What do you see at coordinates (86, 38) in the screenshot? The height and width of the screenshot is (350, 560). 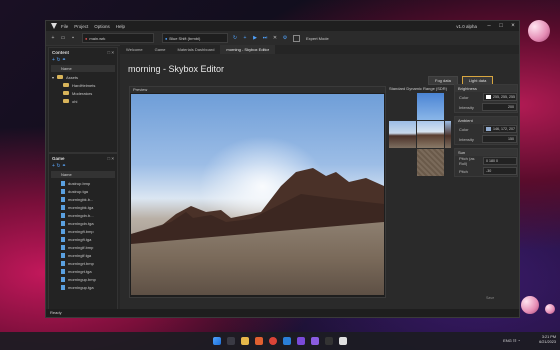 I see `scene-icon: ●` at bounding box center [86, 38].